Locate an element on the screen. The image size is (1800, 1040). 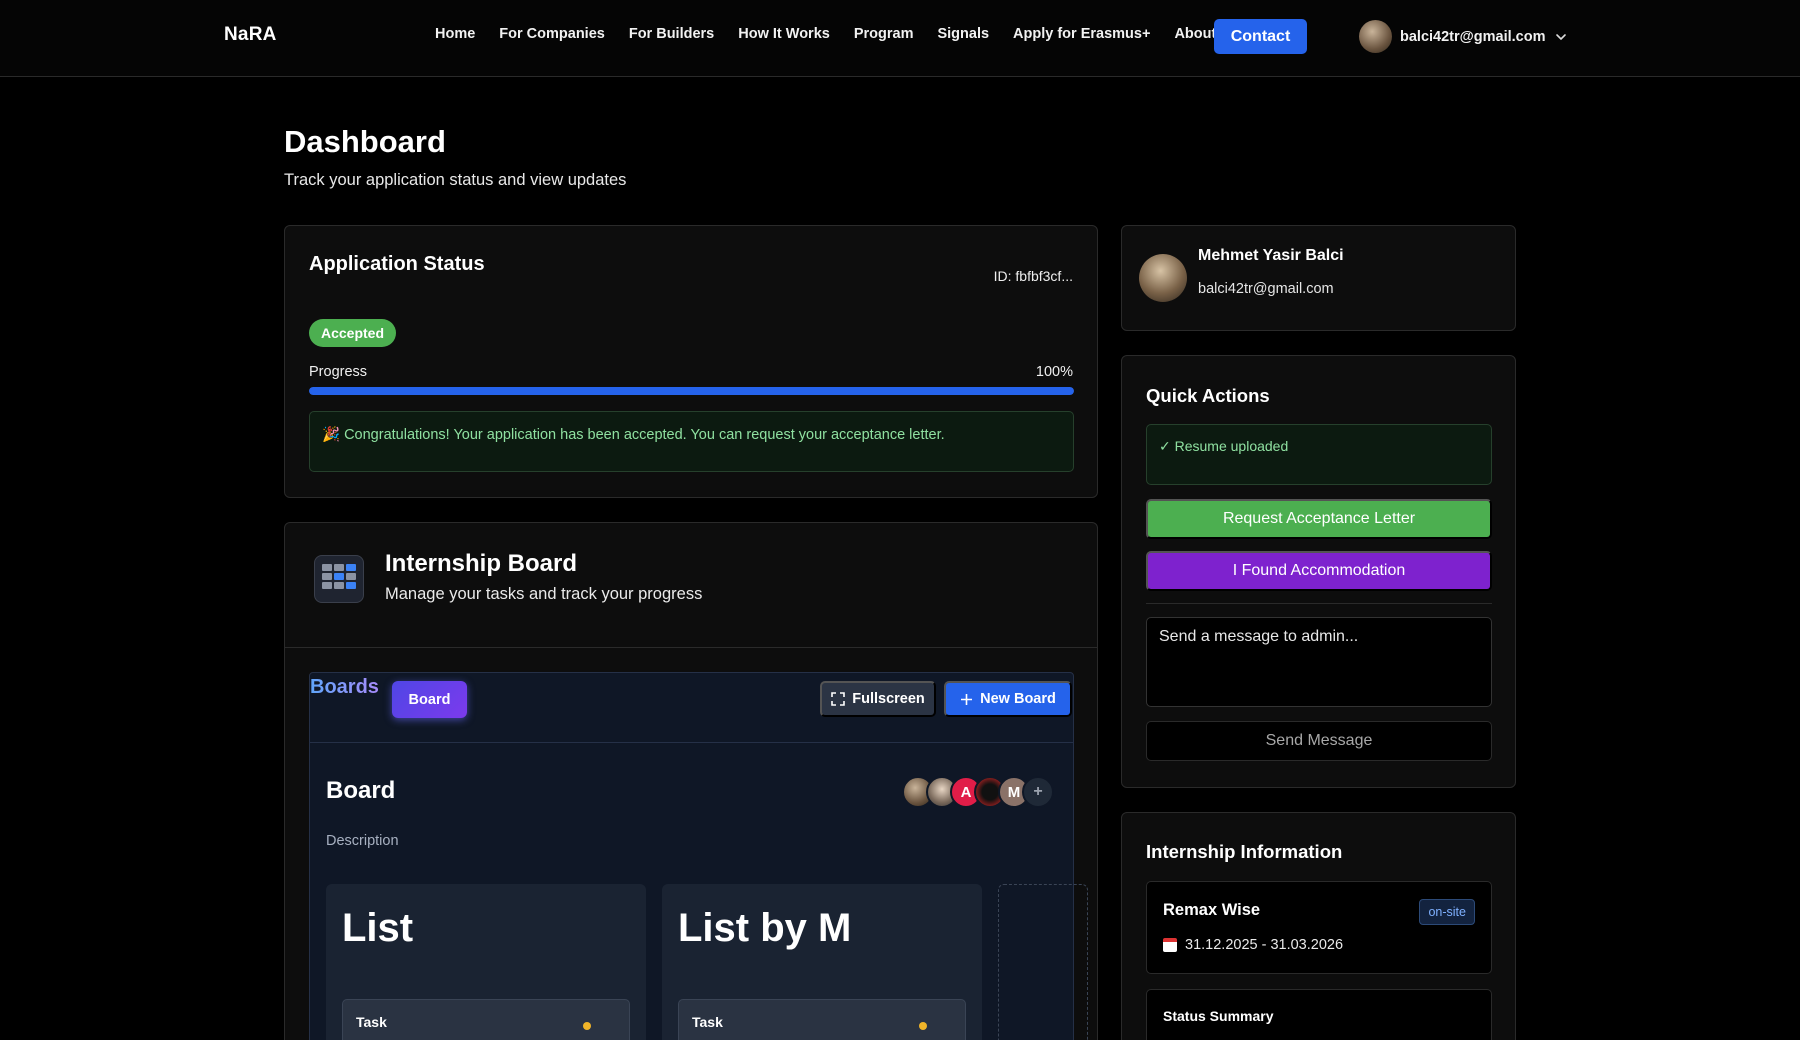
nav-about: About is located at coordinates (1195, 34).